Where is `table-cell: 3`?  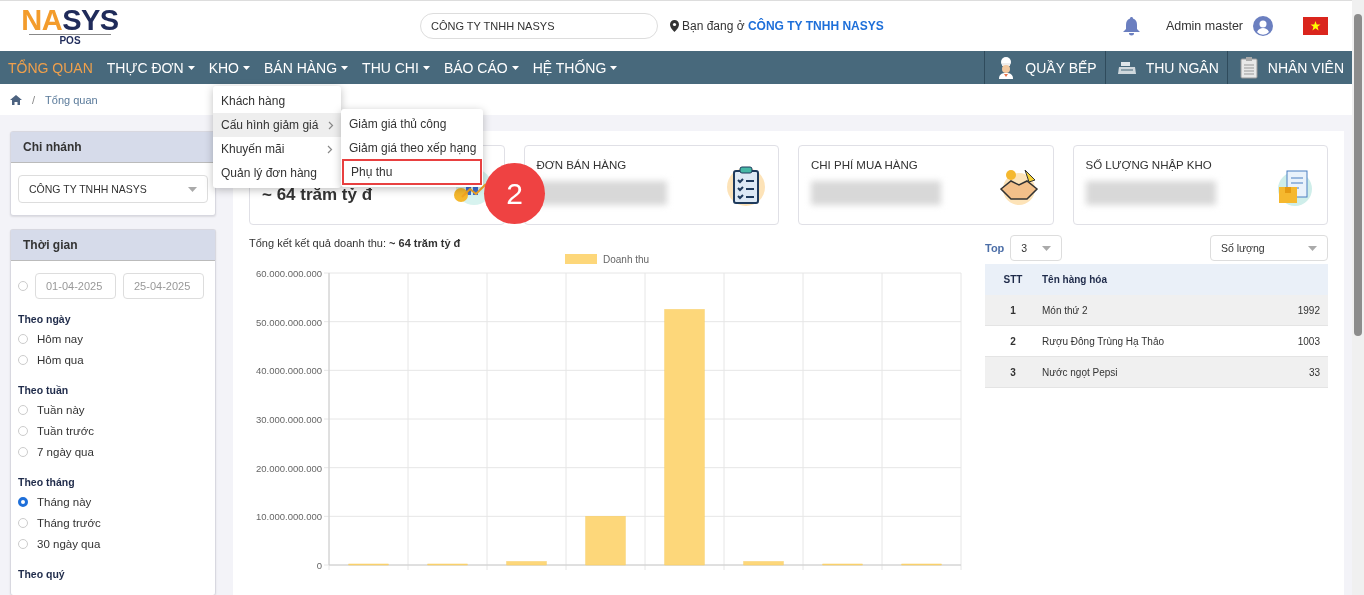
table-cell: 3 is located at coordinates (1013, 372).